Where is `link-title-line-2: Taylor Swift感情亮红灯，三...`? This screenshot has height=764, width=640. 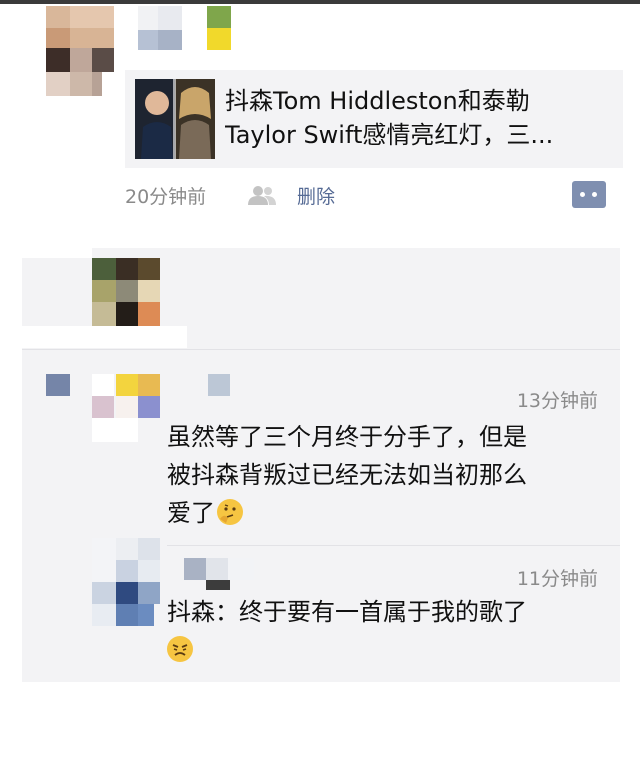 link-title-line-2: Taylor Swift感情亮红灯，三... is located at coordinates (389, 135).